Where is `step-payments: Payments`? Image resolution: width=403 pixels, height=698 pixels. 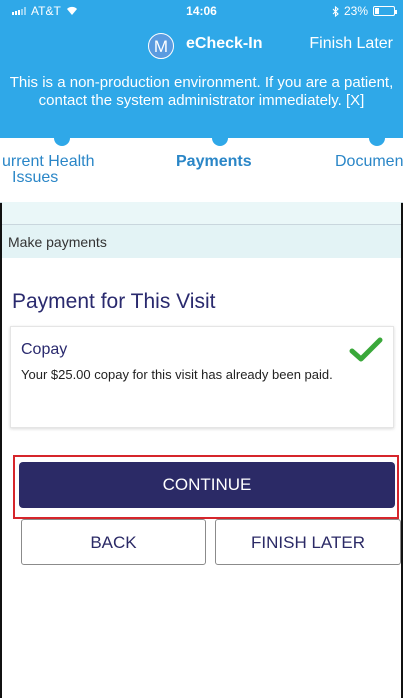 step-payments: Payments is located at coordinates (214, 162).